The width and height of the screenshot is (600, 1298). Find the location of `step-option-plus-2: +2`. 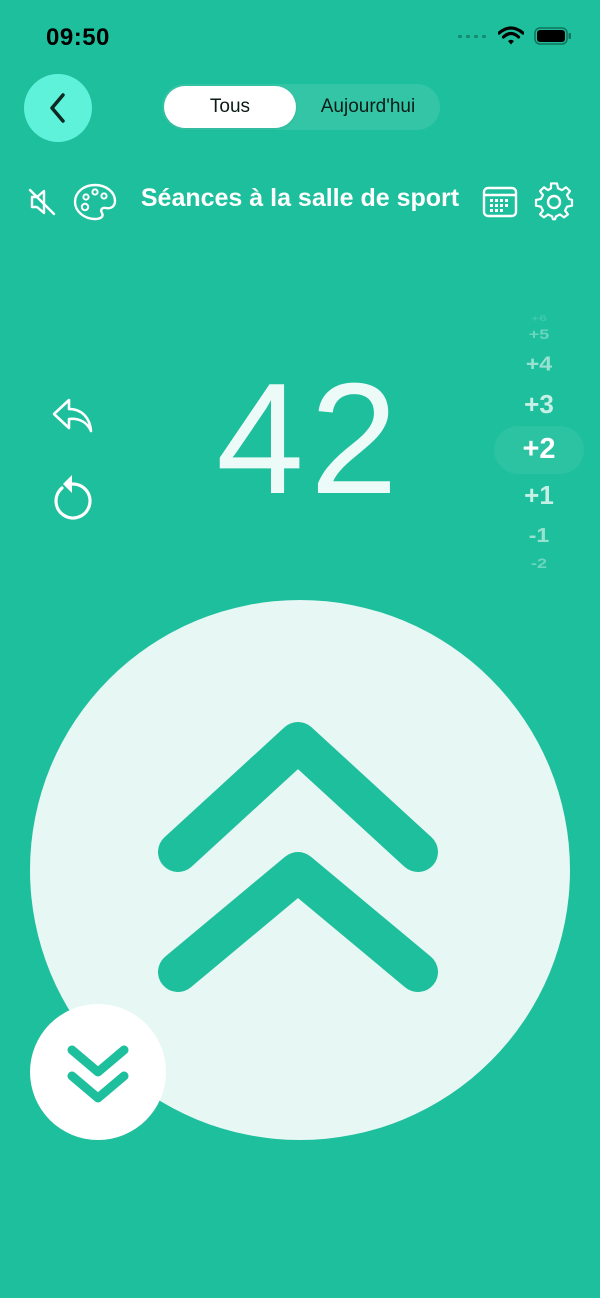

step-option-plus-2: +2 is located at coordinates (539, 449).